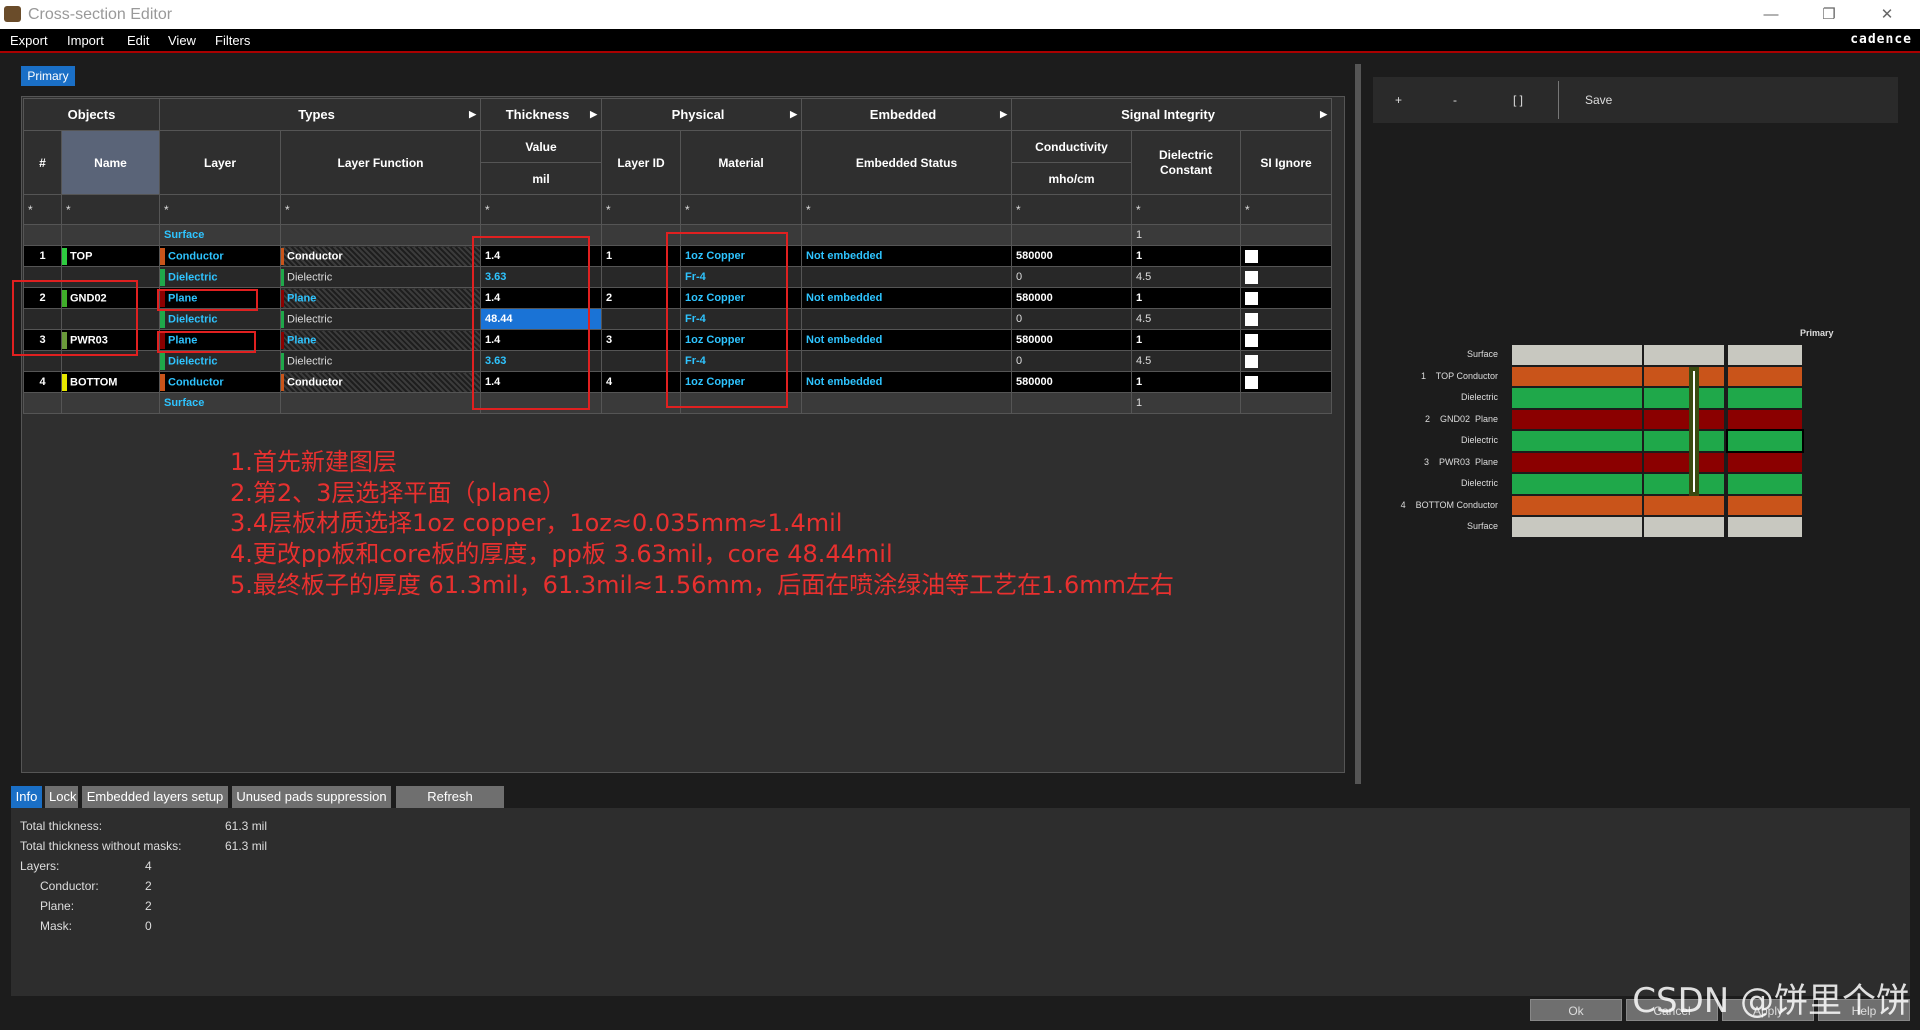 The height and width of the screenshot is (1030, 1920). Describe the element at coordinates (110, 256) in the screenshot. I see `cell-name: TOP` at that location.